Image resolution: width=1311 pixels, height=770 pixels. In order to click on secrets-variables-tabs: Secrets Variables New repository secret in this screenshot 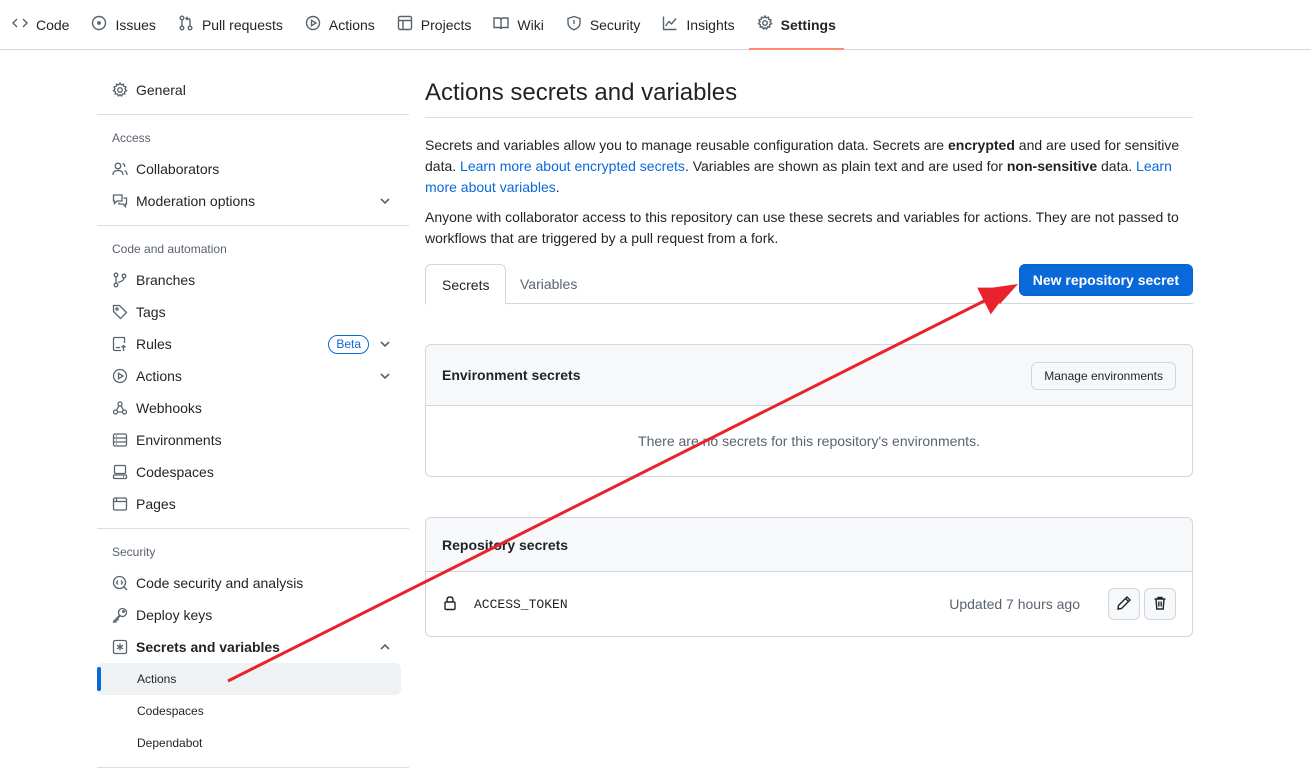, I will do `click(809, 284)`.